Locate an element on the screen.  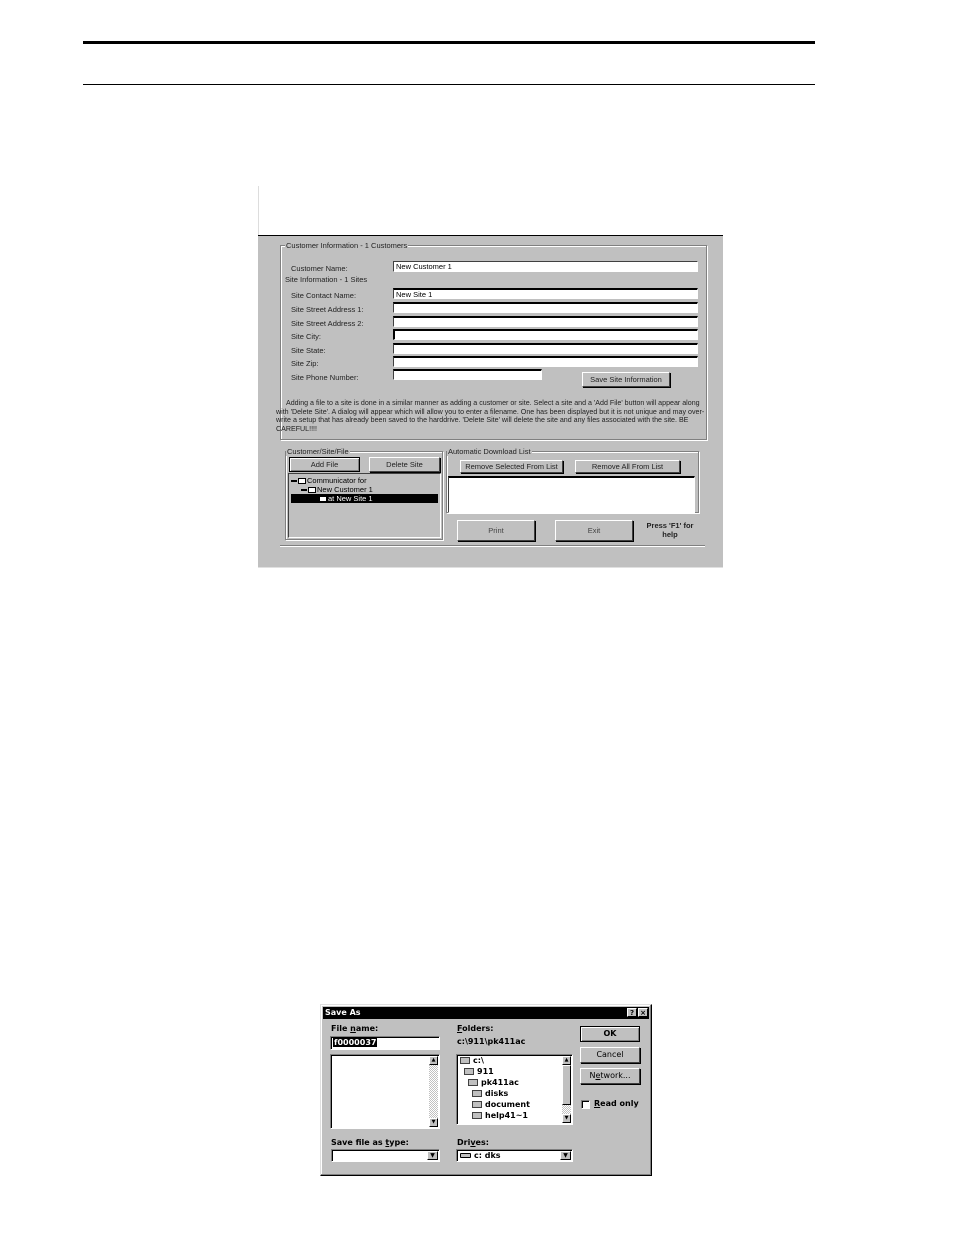
read-only-checkbox is located at coordinates (585, 1104).